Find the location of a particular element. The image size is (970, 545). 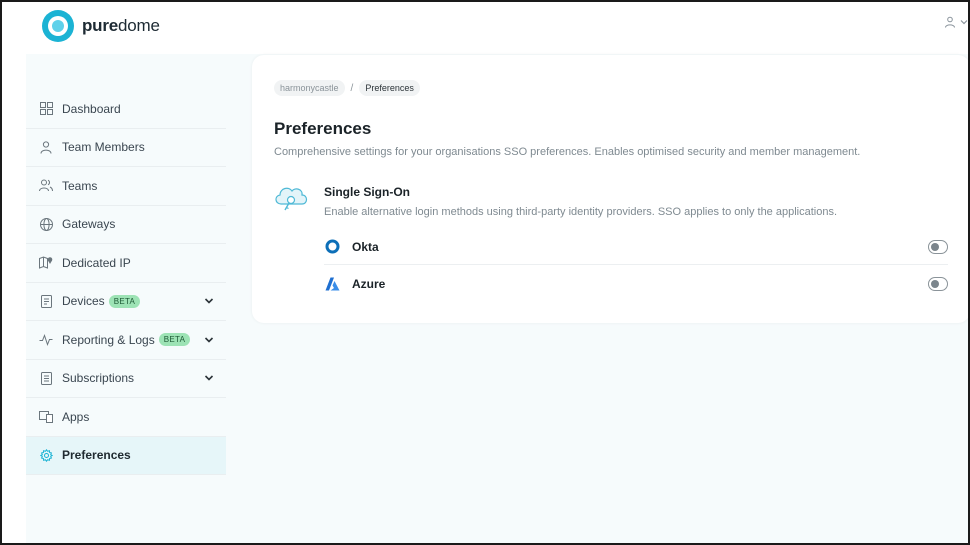

page-title: Preferences is located at coordinates (323, 128).